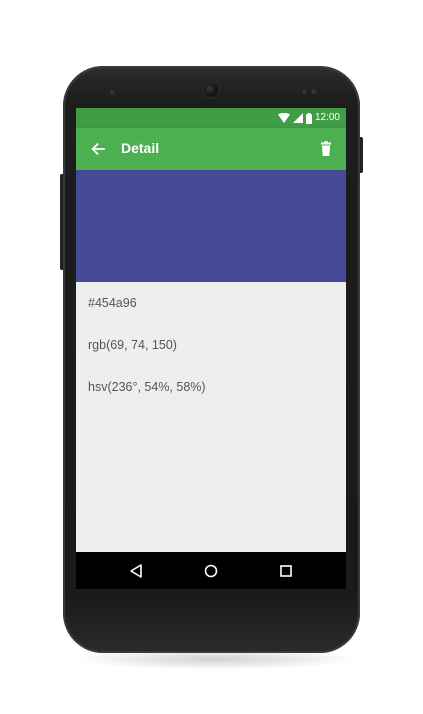 The image size is (423, 714). I want to click on recents-square-icon, so click(286, 571).